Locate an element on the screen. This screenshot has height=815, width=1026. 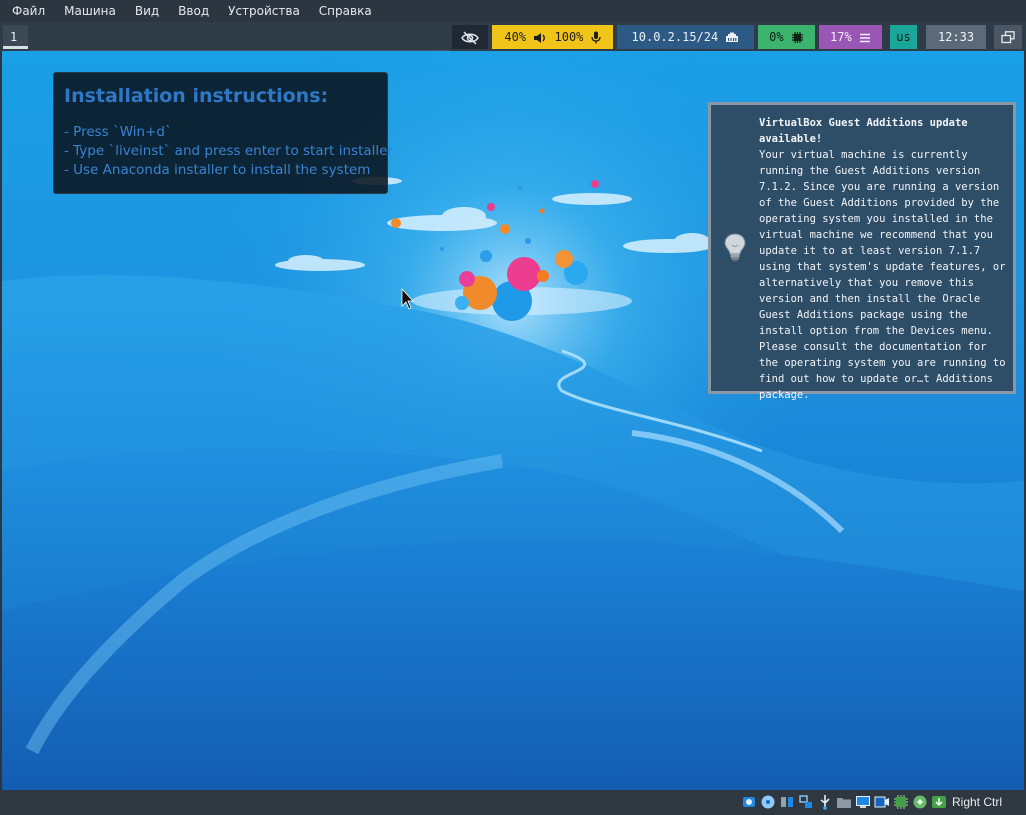
windows-icon is located at coordinates (1008, 37).